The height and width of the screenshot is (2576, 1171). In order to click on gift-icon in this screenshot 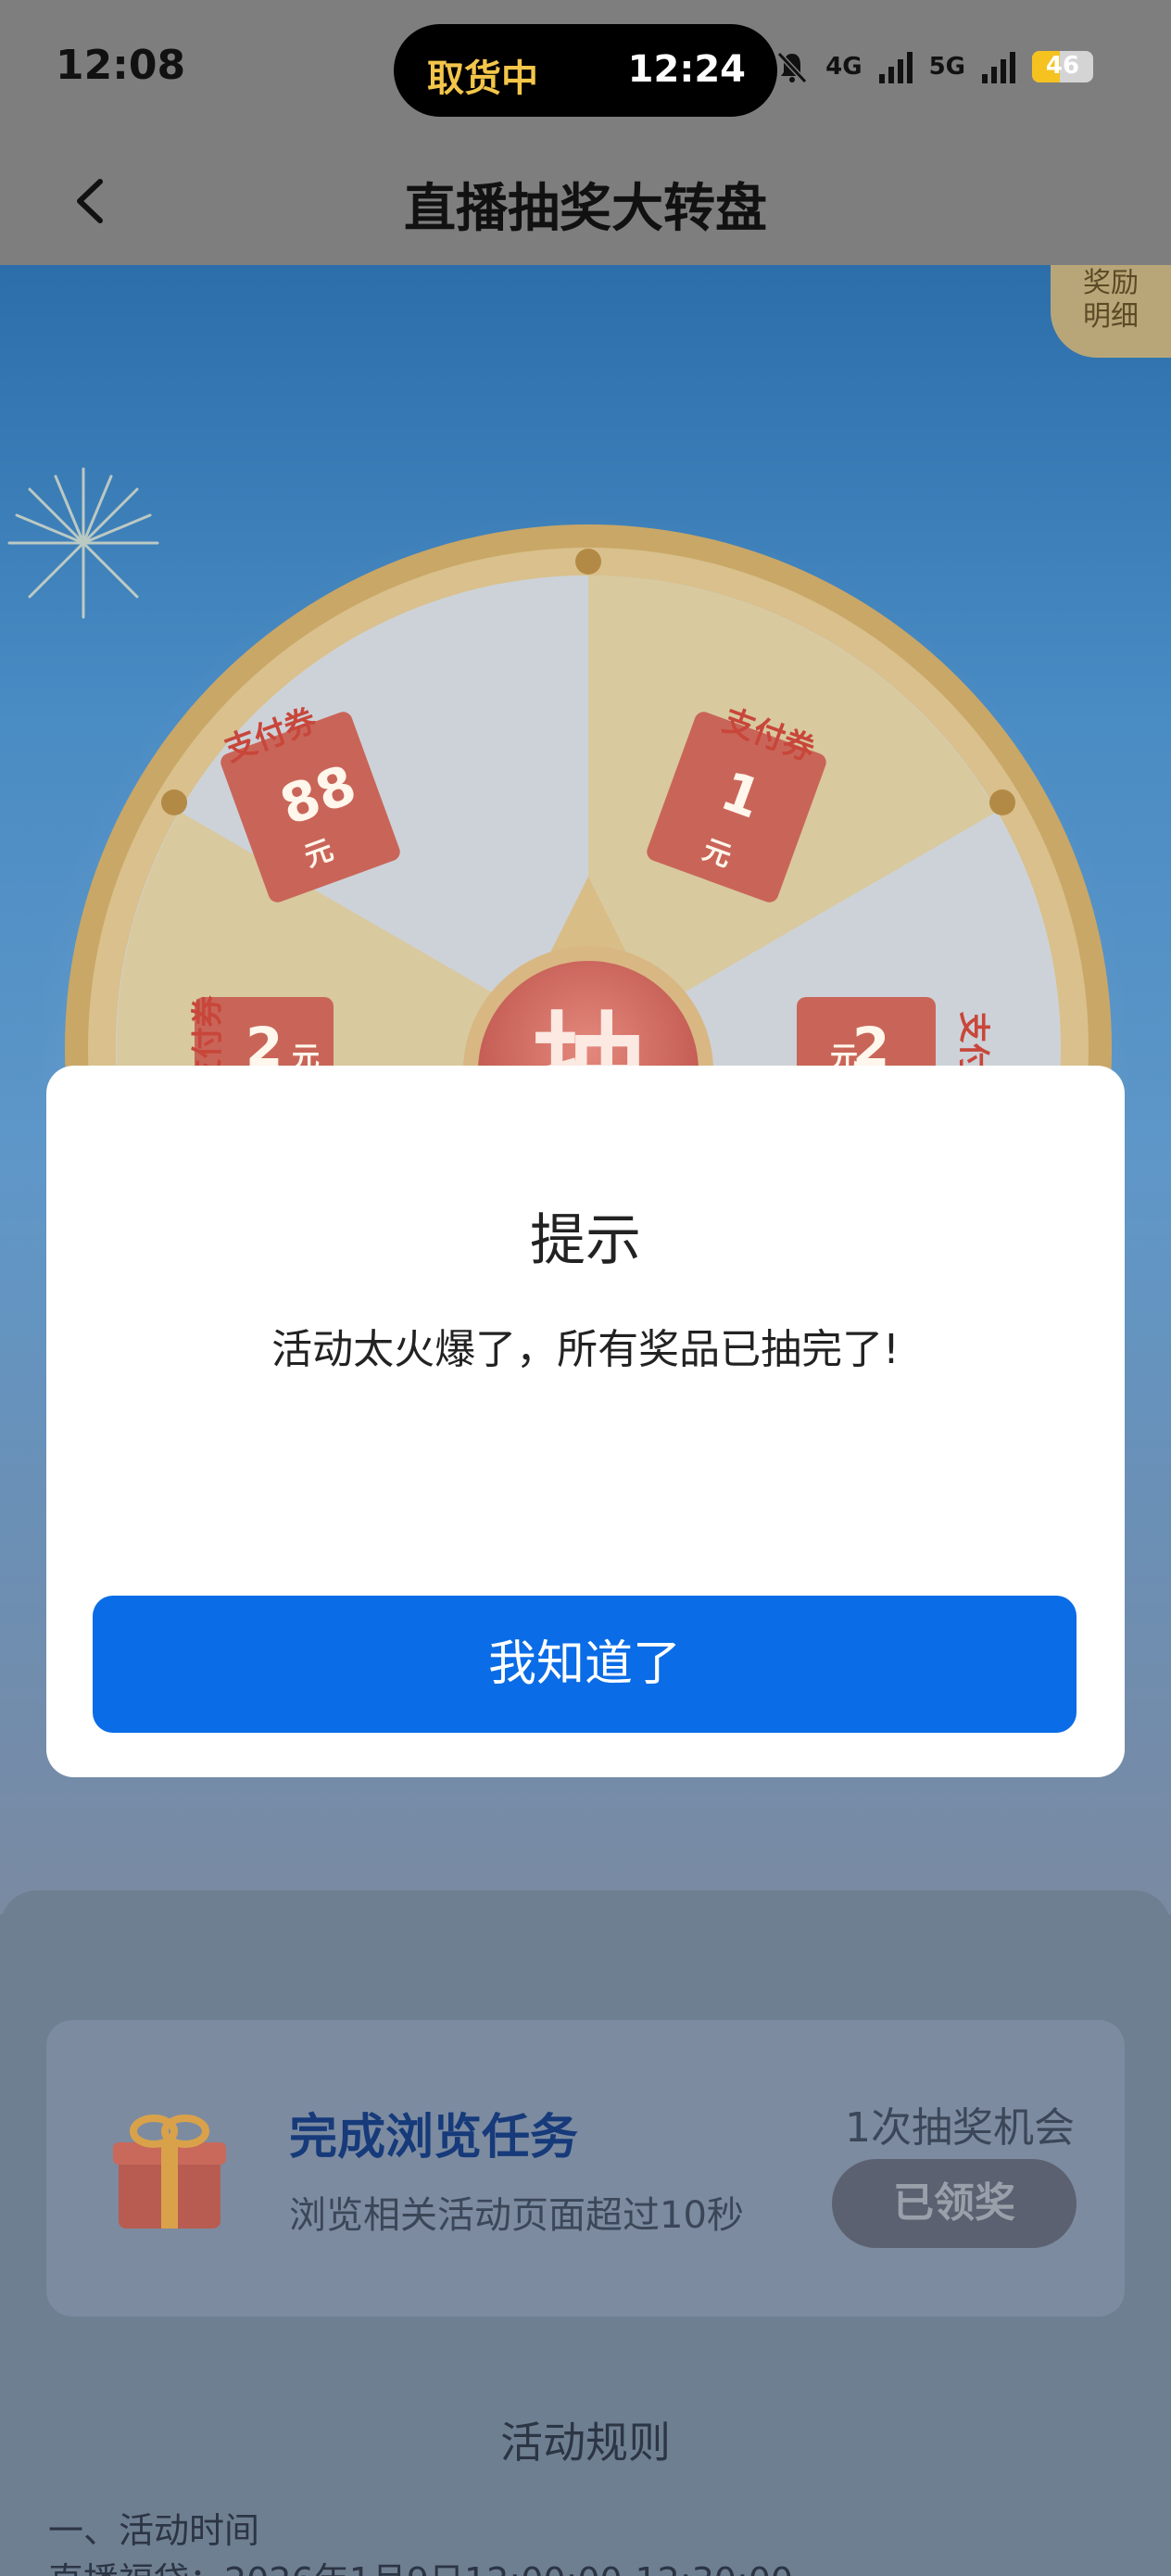, I will do `click(170, 2172)`.